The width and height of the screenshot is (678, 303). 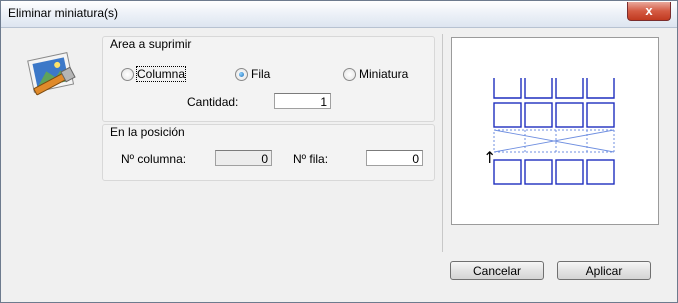 I want to click on thumbnail-tool-icon, so click(x=51, y=74).